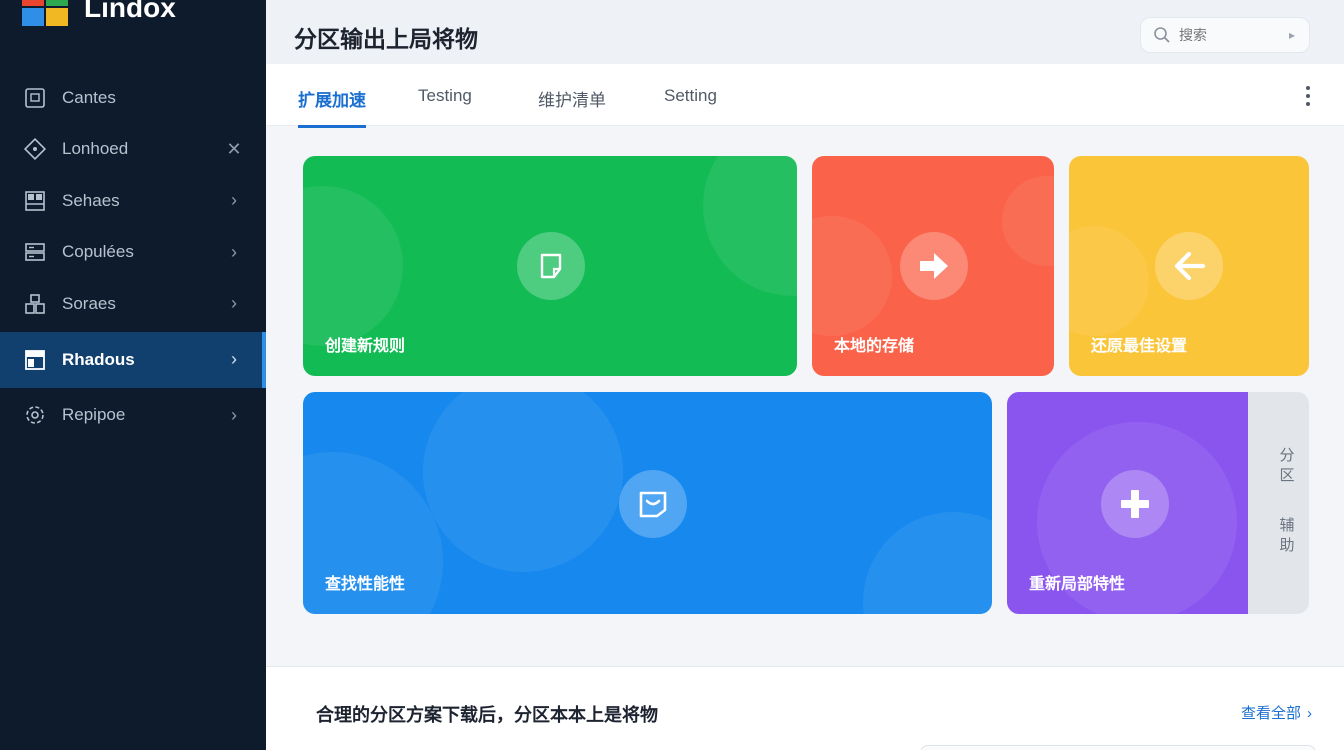 The width and height of the screenshot is (1344, 750). I want to click on tile-create-rule: 创建新规则, so click(550, 266).